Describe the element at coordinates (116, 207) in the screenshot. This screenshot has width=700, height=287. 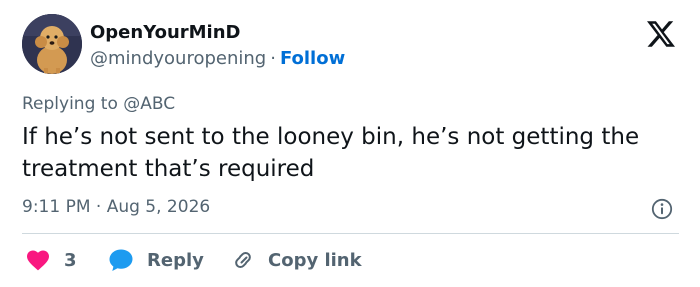
I see `tweet-timestamp: 9:11 PM · Aug 5, 2026` at that location.